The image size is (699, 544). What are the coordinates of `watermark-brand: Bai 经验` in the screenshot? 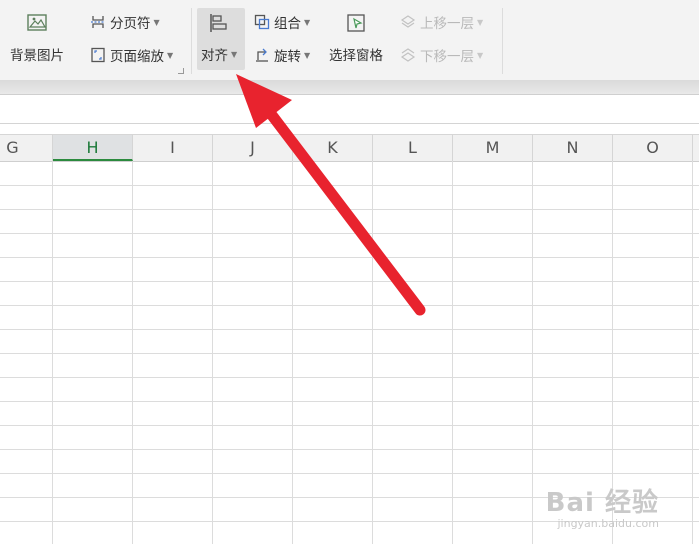 It's located at (602, 503).